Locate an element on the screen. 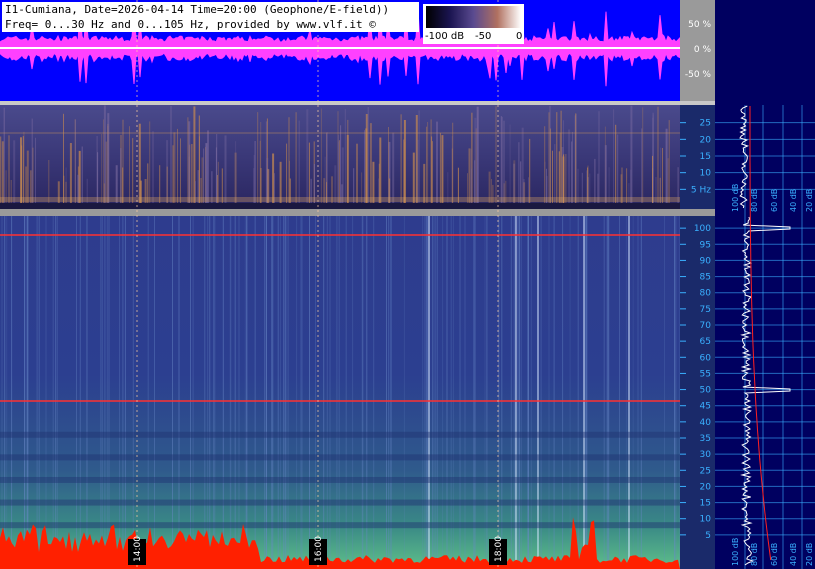  colorbar-label-min: -100 dB is located at coordinates (445, 36).